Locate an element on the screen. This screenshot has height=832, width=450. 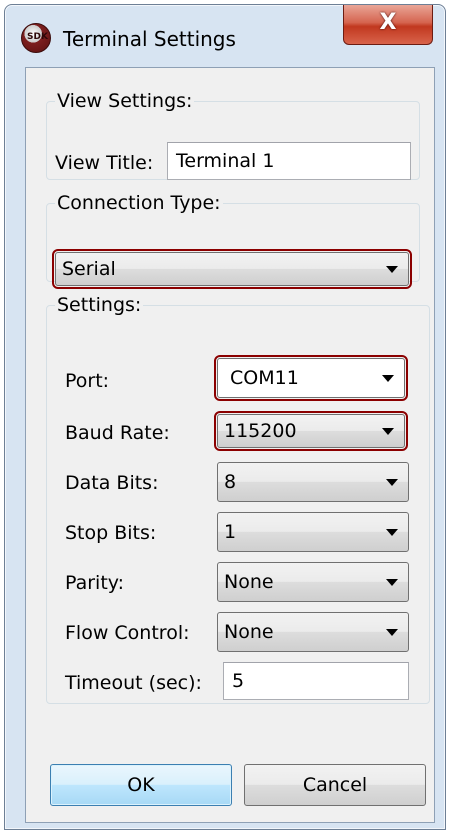
baud-rate-value: 115200 is located at coordinates (260, 431).